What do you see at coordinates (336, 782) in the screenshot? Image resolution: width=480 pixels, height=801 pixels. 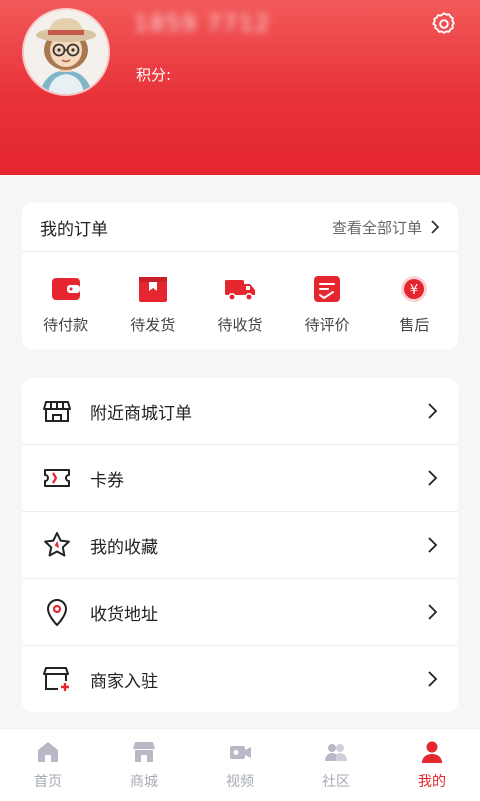 I see `tab-label: 社区` at bounding box center [336, 782].